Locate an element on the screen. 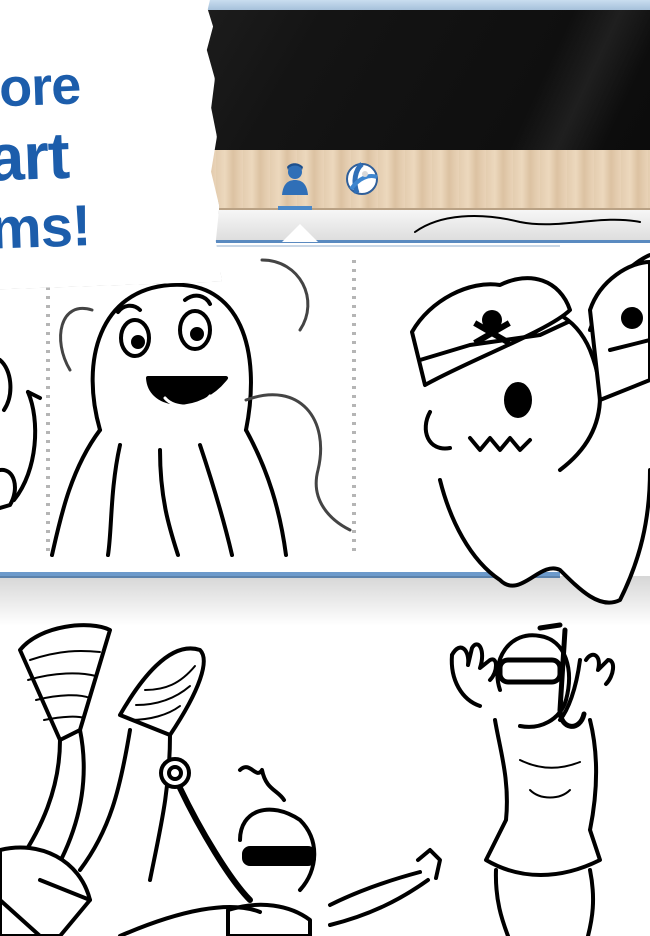 The height and width of the screenshot is (936, 650). octopus-character is located at coordinates (201, 407).